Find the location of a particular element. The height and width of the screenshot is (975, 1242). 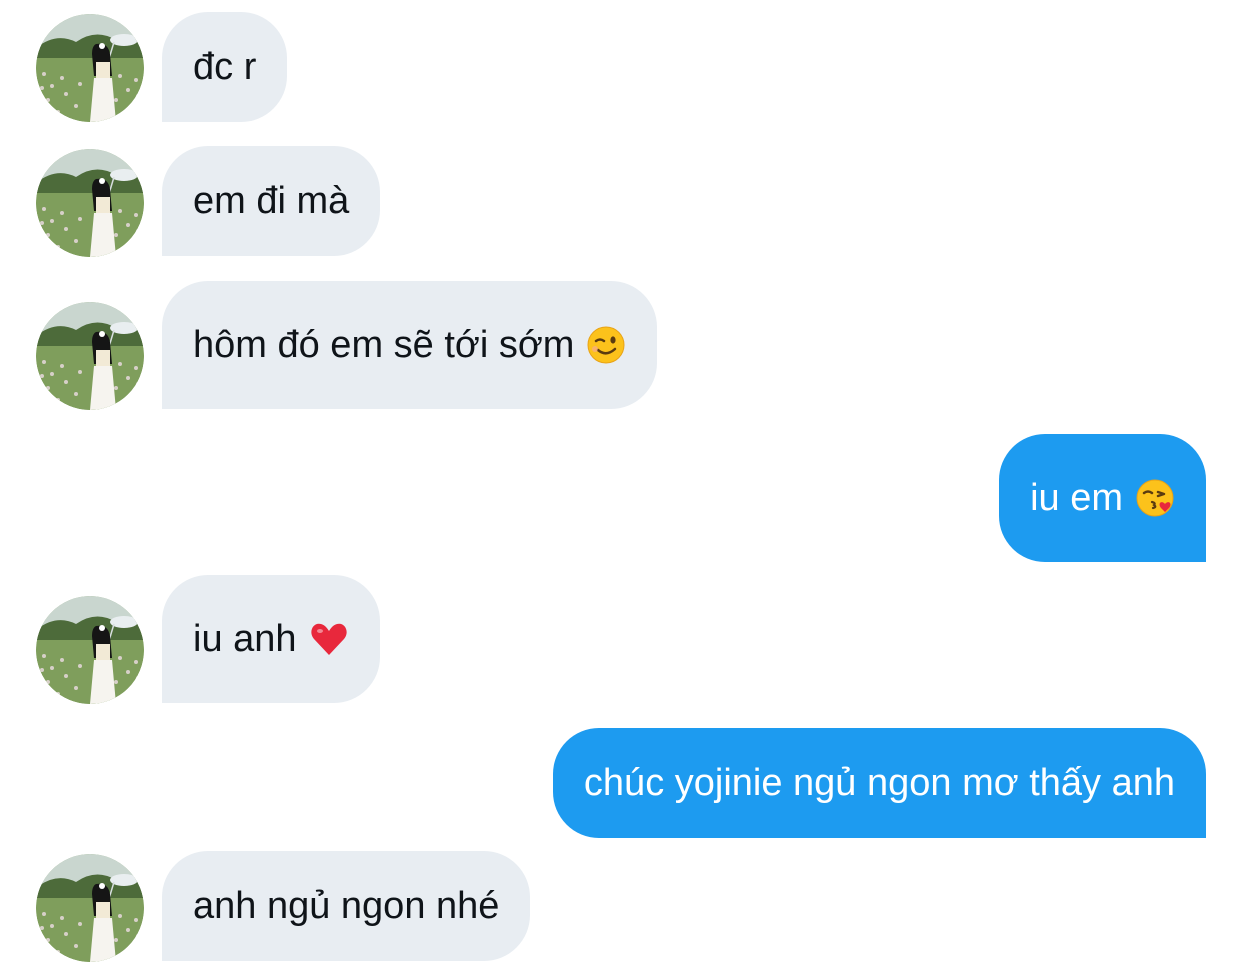

message-bubble-sent: iu em is located at coordinates (1102, 498).